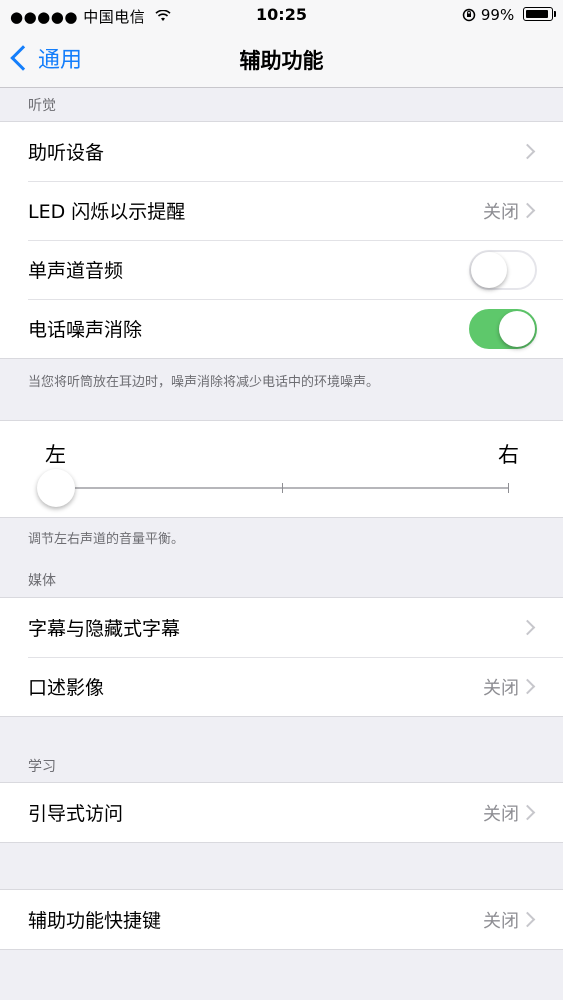 The width and height of the screenshot is (563, 1000). Describe the element at coordinates (539, 14) in the screenshot. I see `battery-icon` at that location.